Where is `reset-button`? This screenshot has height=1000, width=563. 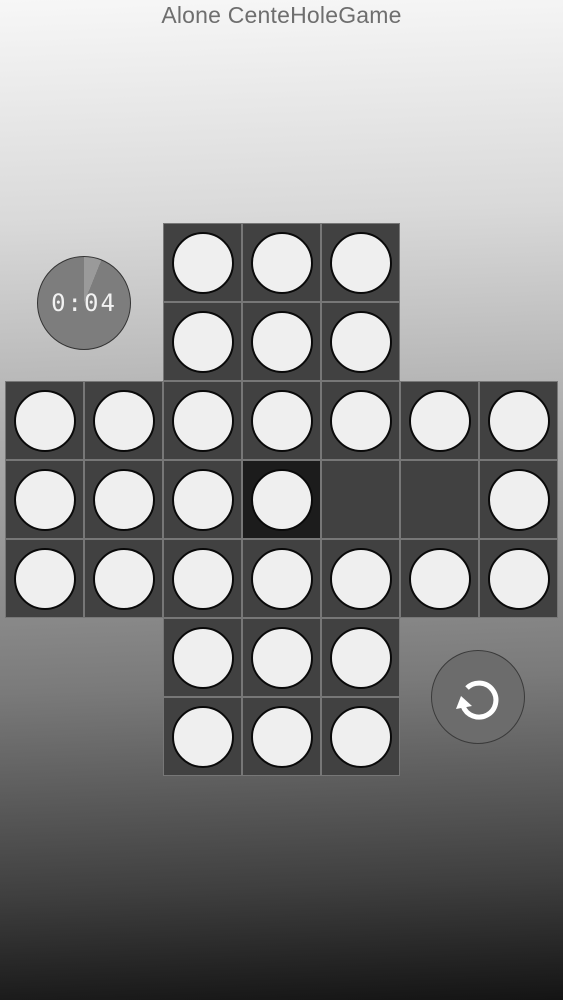 reset-button is located at coordinates (478, 697).